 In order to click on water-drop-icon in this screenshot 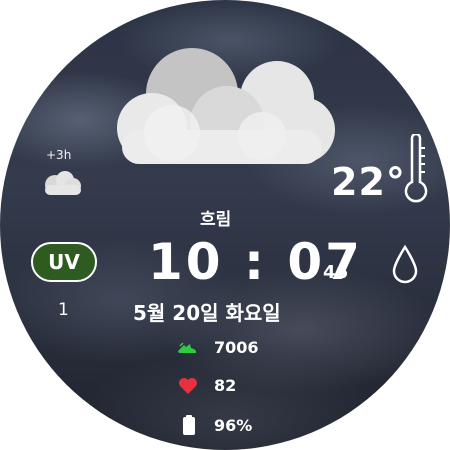, I will do `click(405, 264)`.